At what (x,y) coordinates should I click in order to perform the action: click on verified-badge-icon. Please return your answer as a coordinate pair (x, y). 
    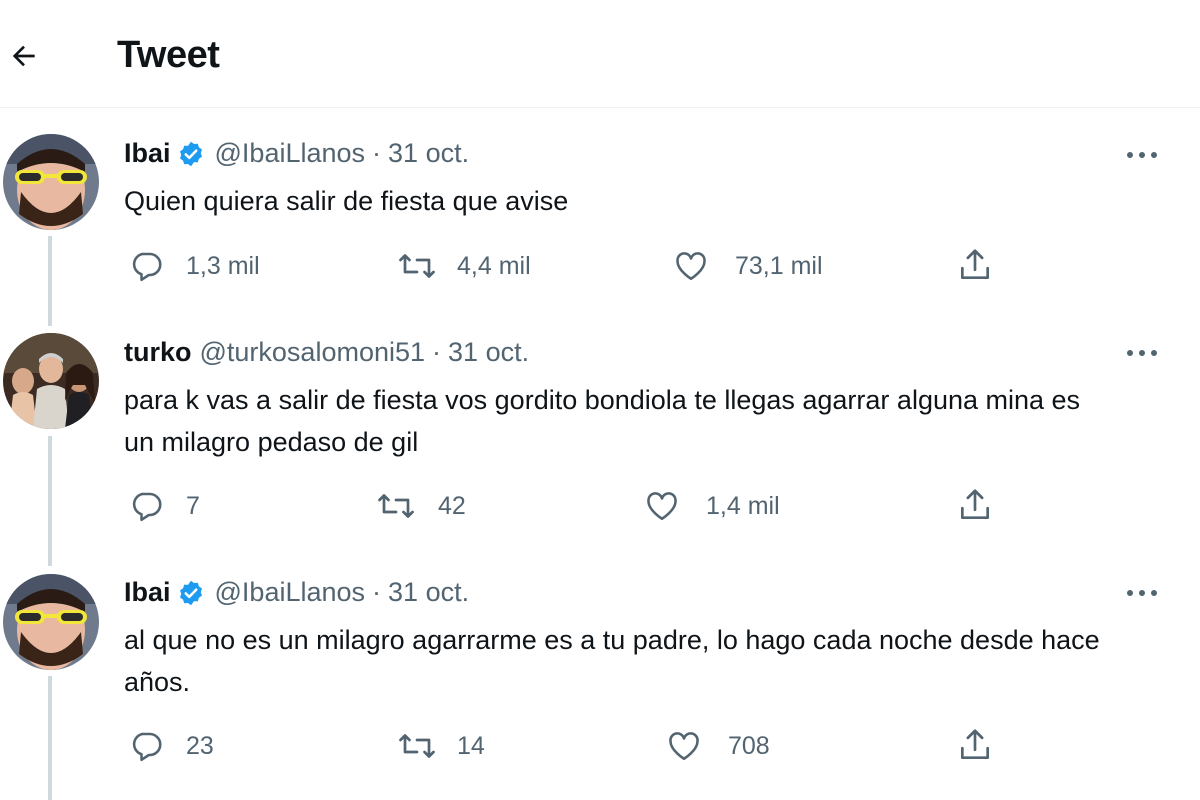
    Looking at the image, I should click on (191, 593).